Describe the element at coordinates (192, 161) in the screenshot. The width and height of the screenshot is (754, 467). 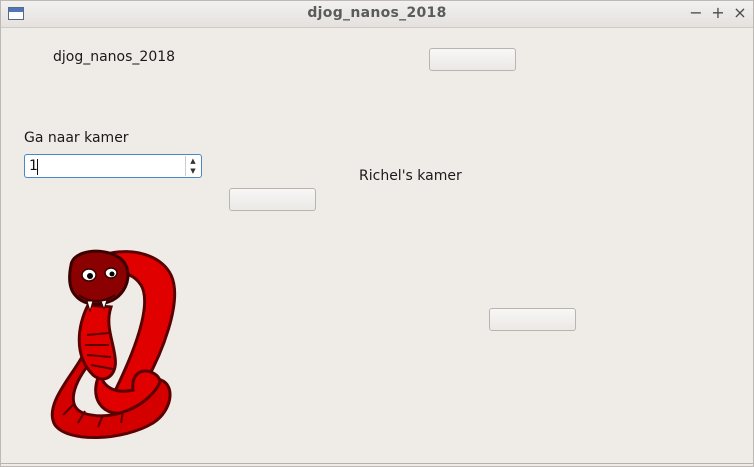
I see `spin-up-icon: ▲` at that location.